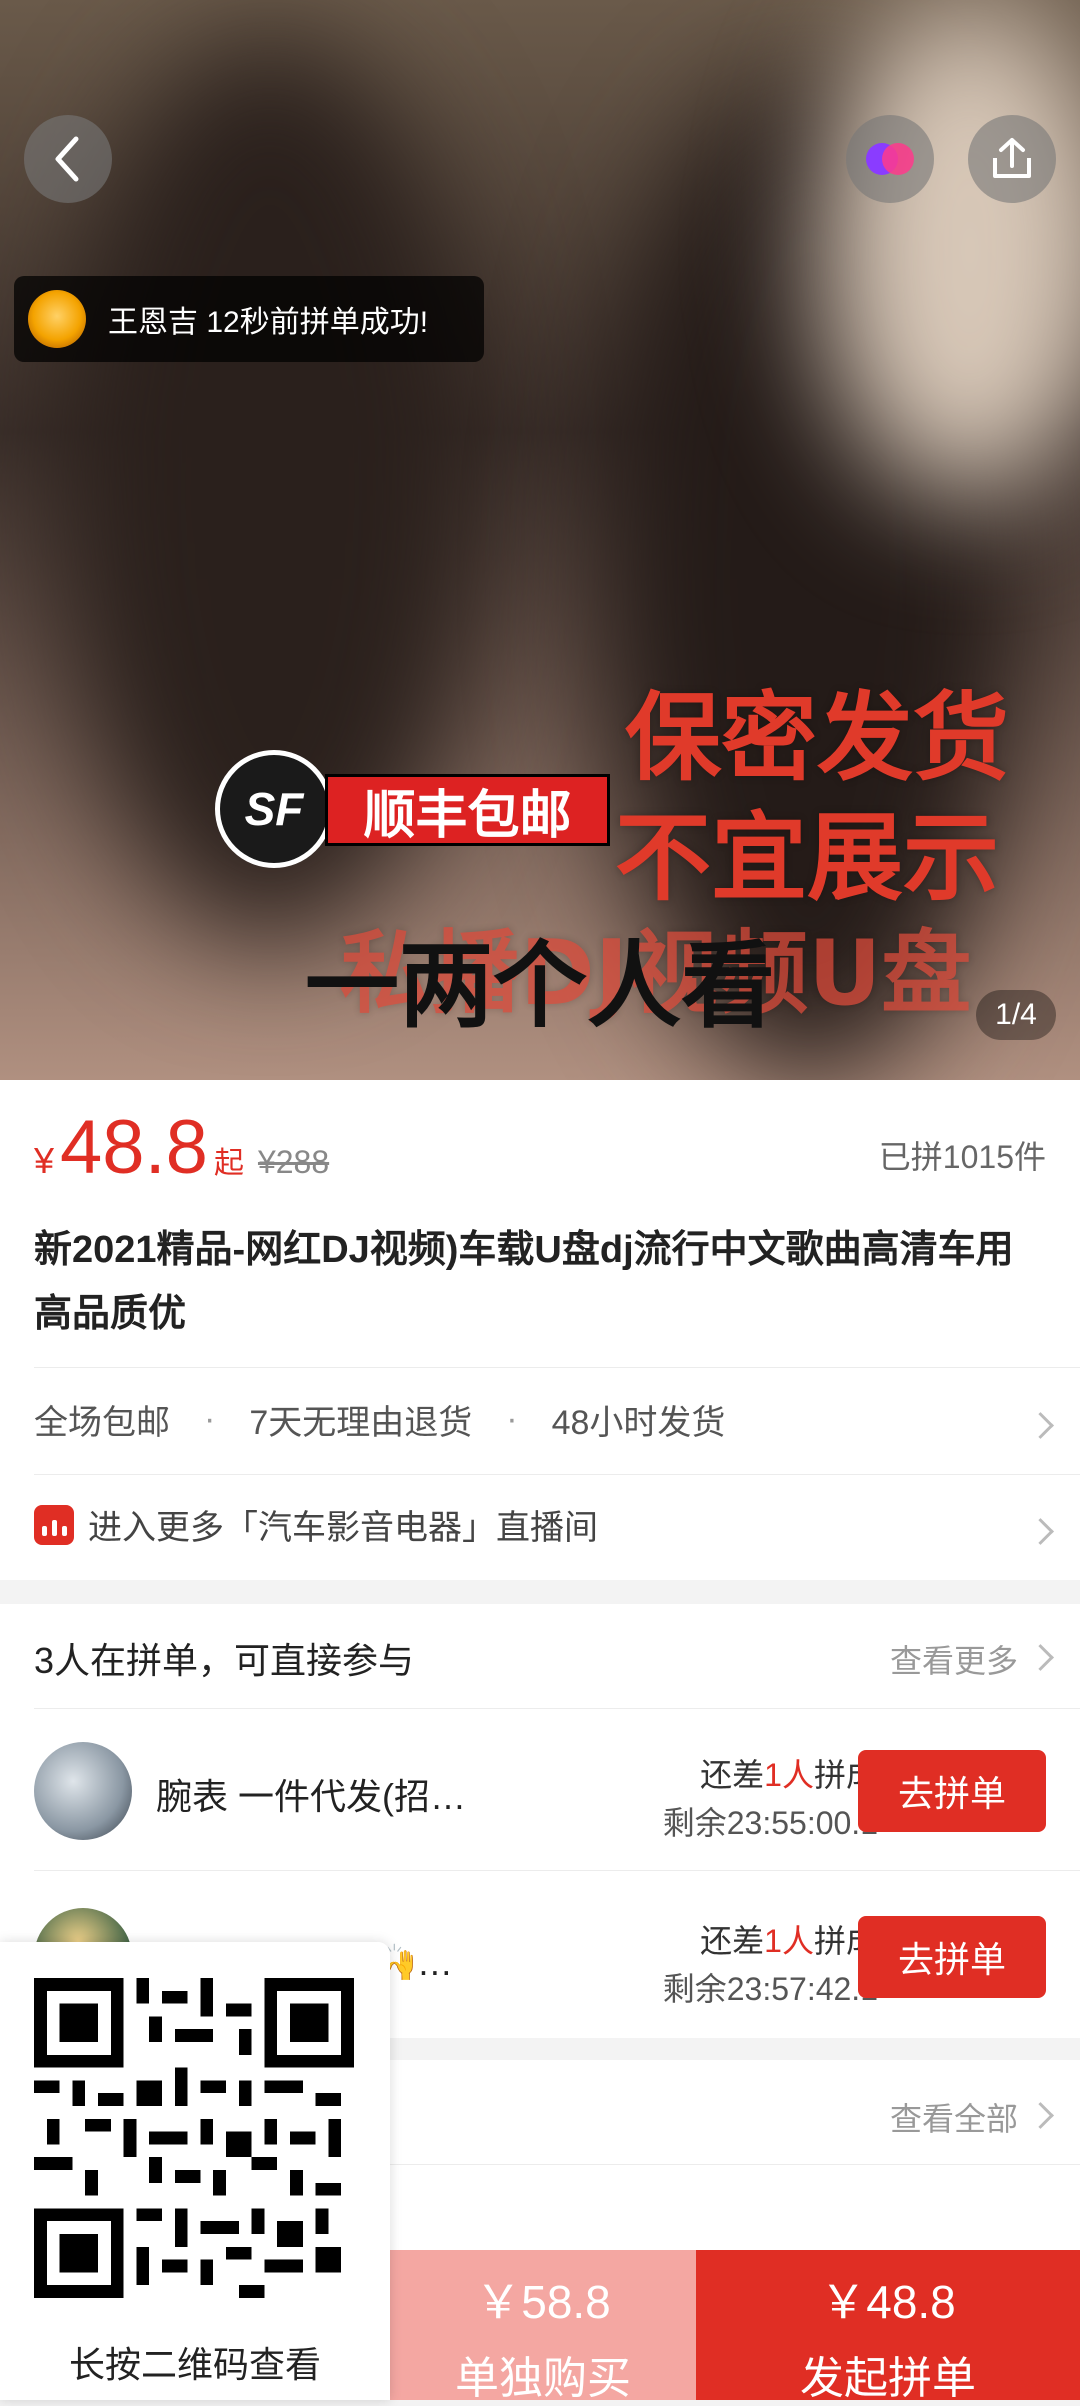 The width and height of the screenshot is (1080, 2406). I want to click on live-icon, so click(54, 1524).